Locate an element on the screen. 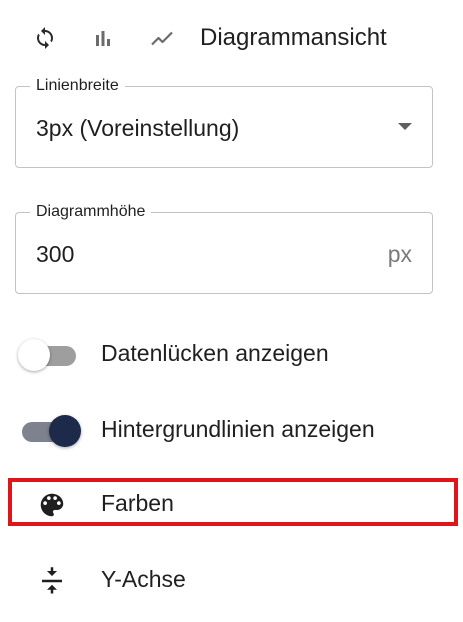 This screenshot has height=622, width=463. bar-chart-icon is located at coordinates (103, 38).